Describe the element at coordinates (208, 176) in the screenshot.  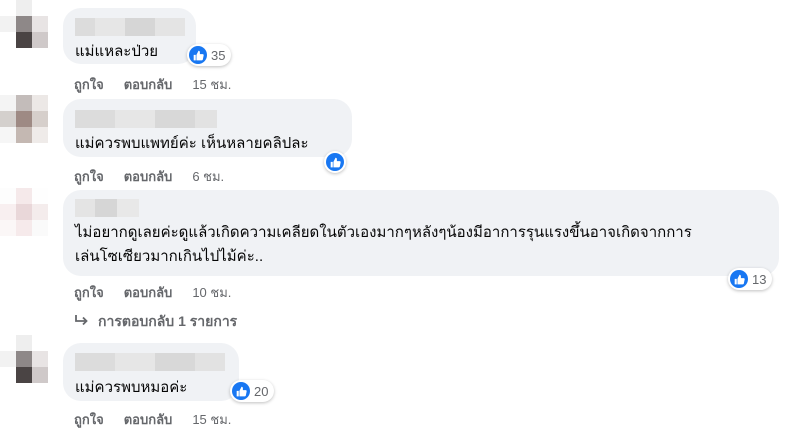
I see `timestamp: 6 ชม.` at that location.